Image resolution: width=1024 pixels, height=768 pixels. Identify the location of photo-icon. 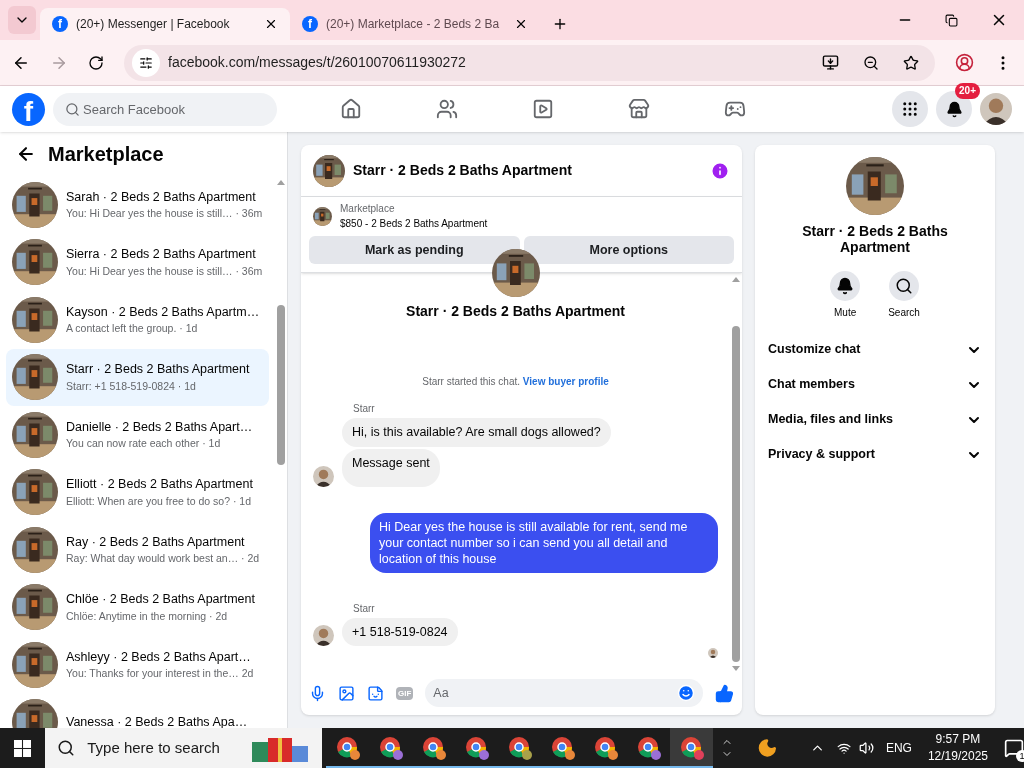
(346, 693).